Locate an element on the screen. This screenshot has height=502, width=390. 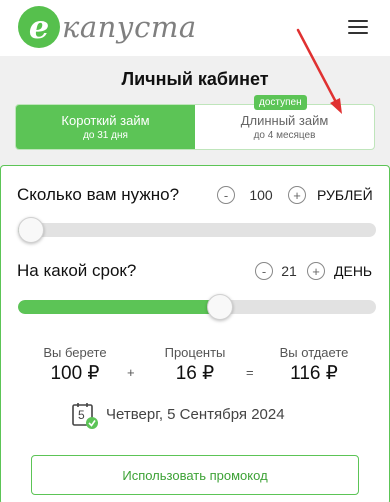
calendar-check-icon: 5 is located at coordinates (85, 415).